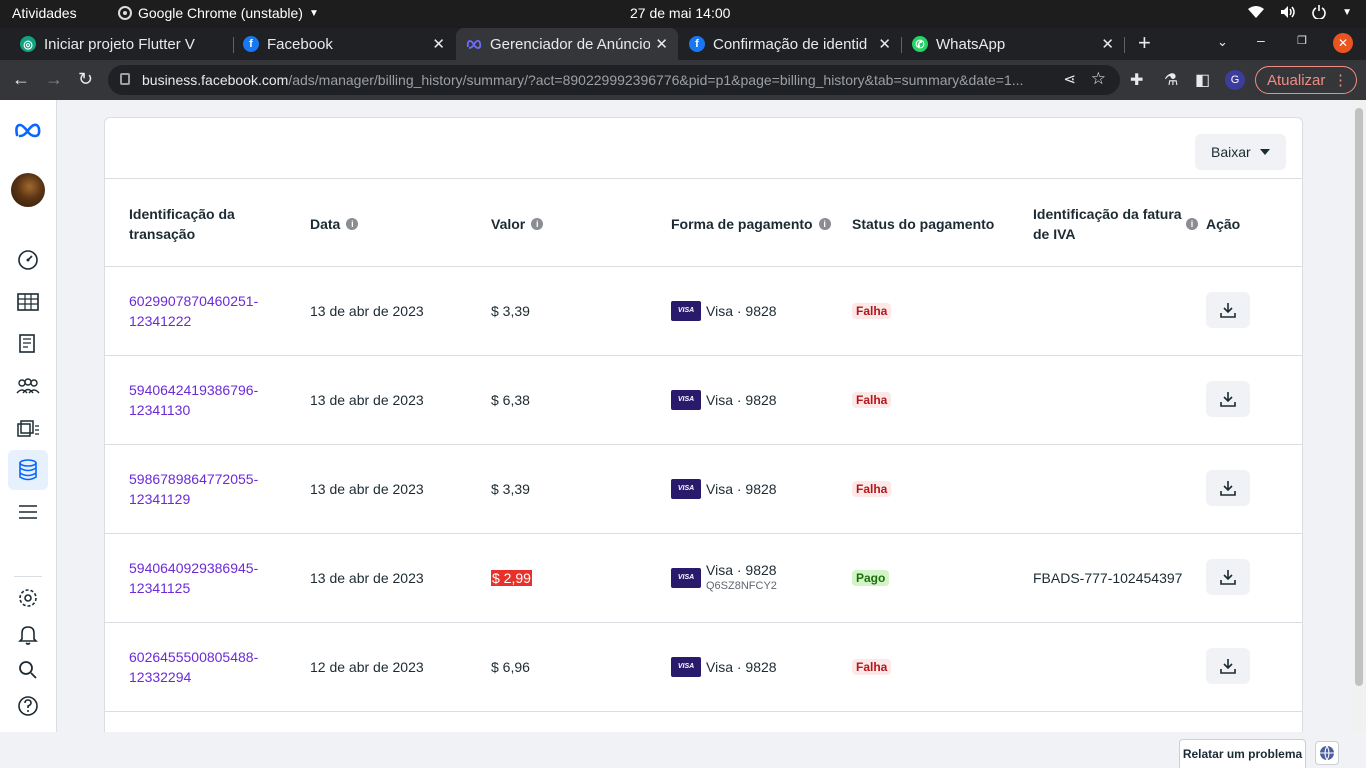  I want to click on column-header-date: Data i, so click(334, 223).